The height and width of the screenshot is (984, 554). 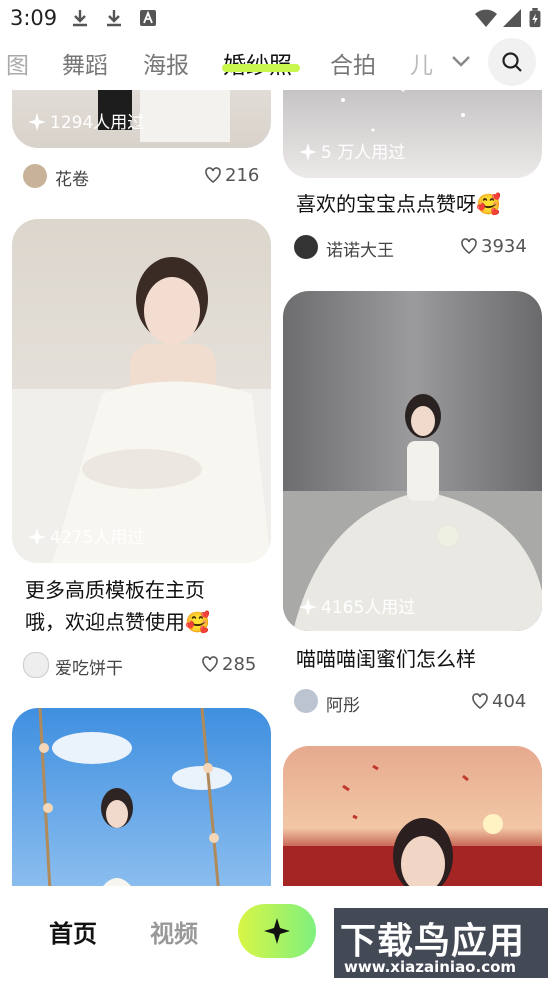 I want to click on battery-charging-icon, so click(x=535, y=18).